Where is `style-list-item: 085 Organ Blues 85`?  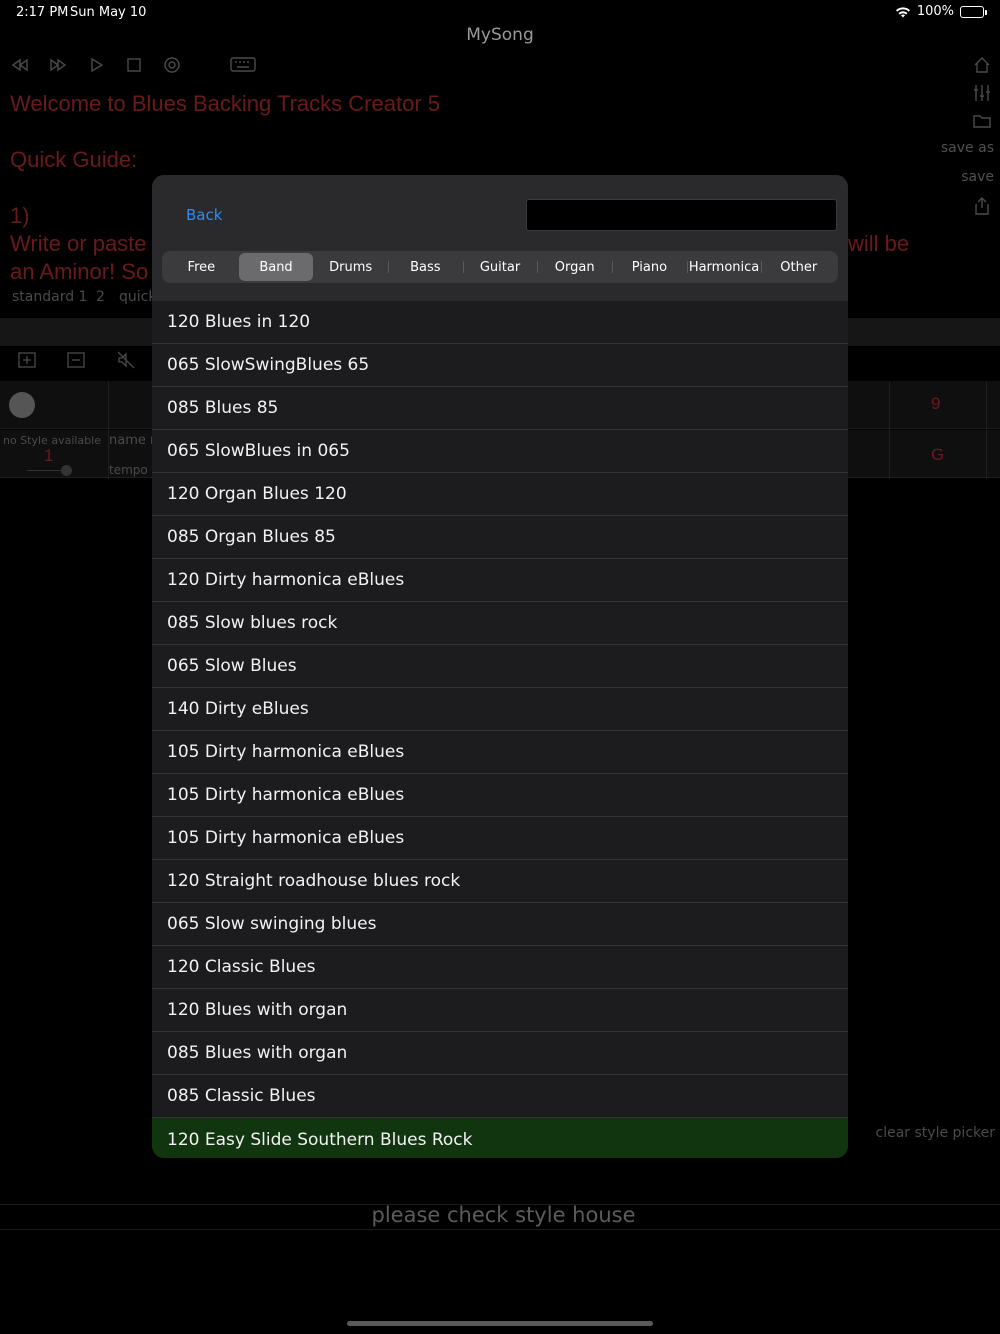 style-list-item: 085 Organ Blues 85 is located at coordinates (500, 537).